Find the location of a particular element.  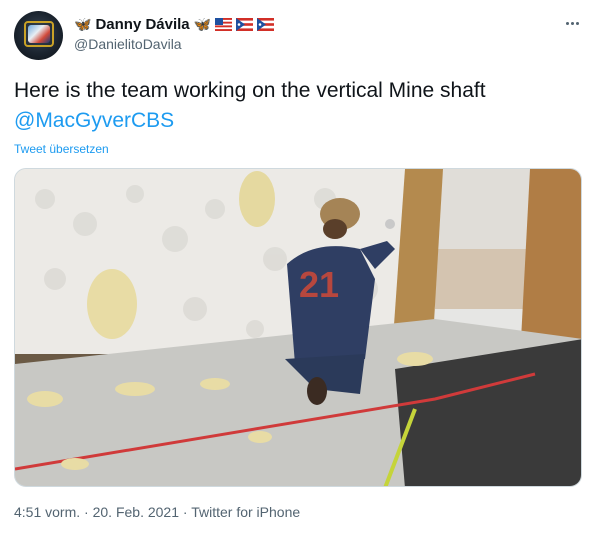

more-dots-icon is located at coordinates (572, 23).